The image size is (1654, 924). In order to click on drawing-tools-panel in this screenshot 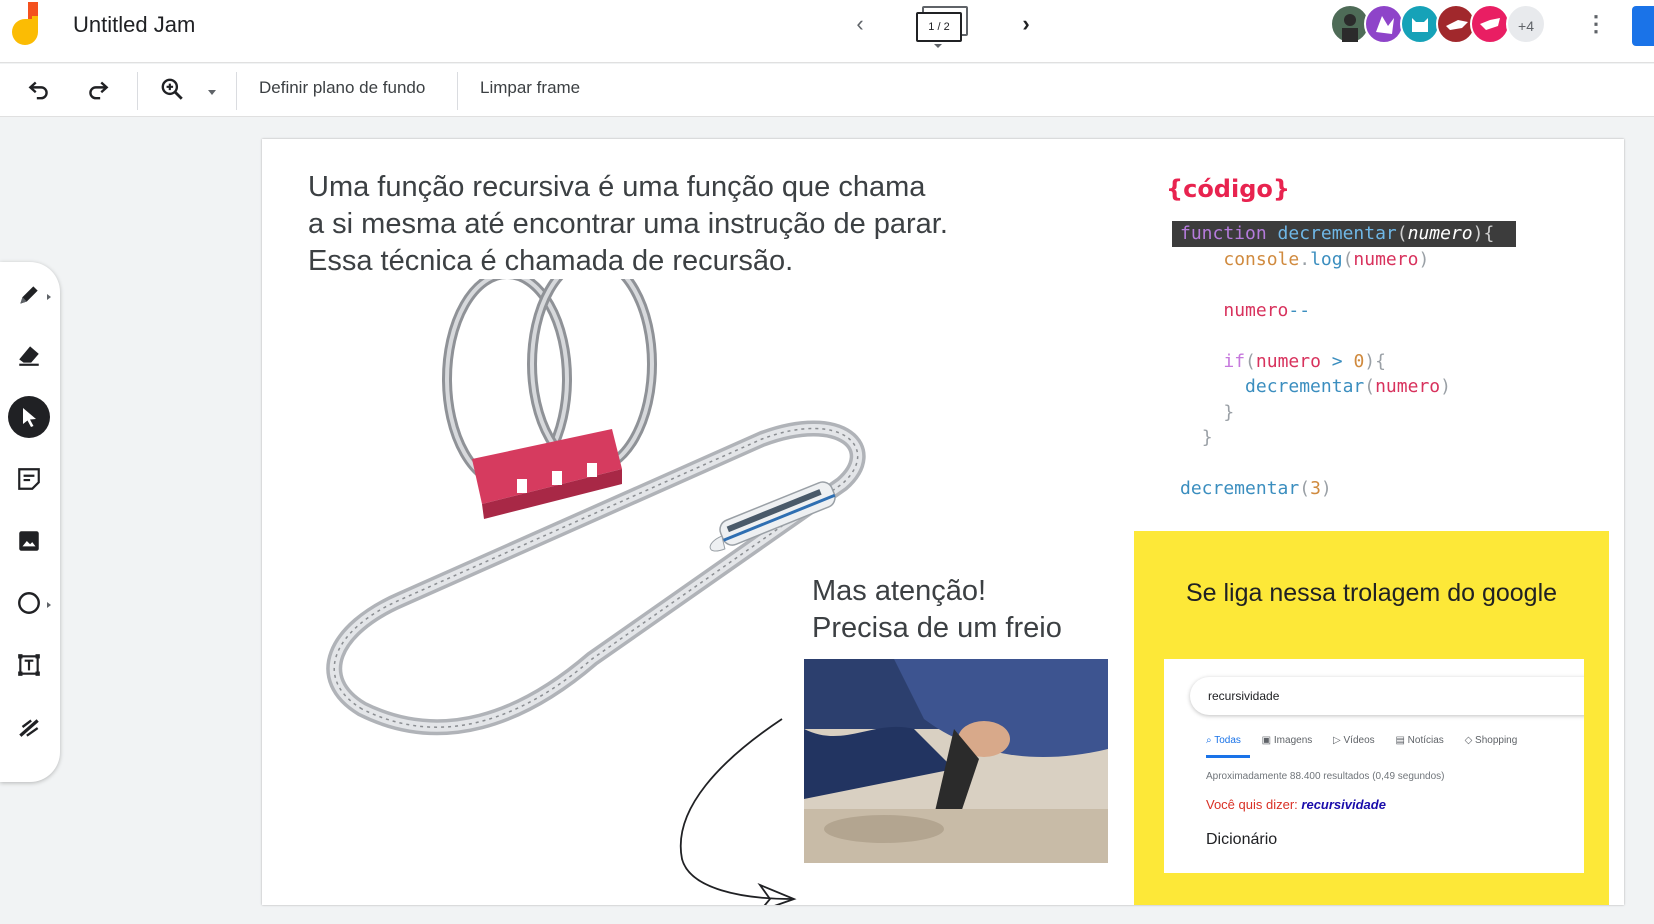, I will do `click(30, 522)`.